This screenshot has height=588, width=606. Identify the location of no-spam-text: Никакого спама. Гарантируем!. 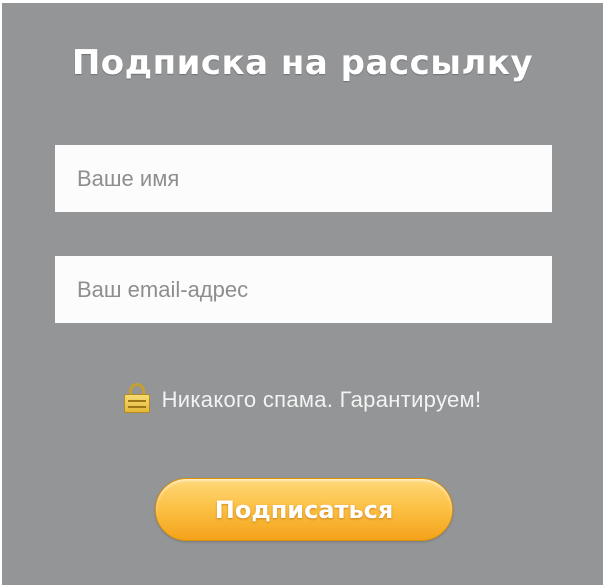
(321, 399).